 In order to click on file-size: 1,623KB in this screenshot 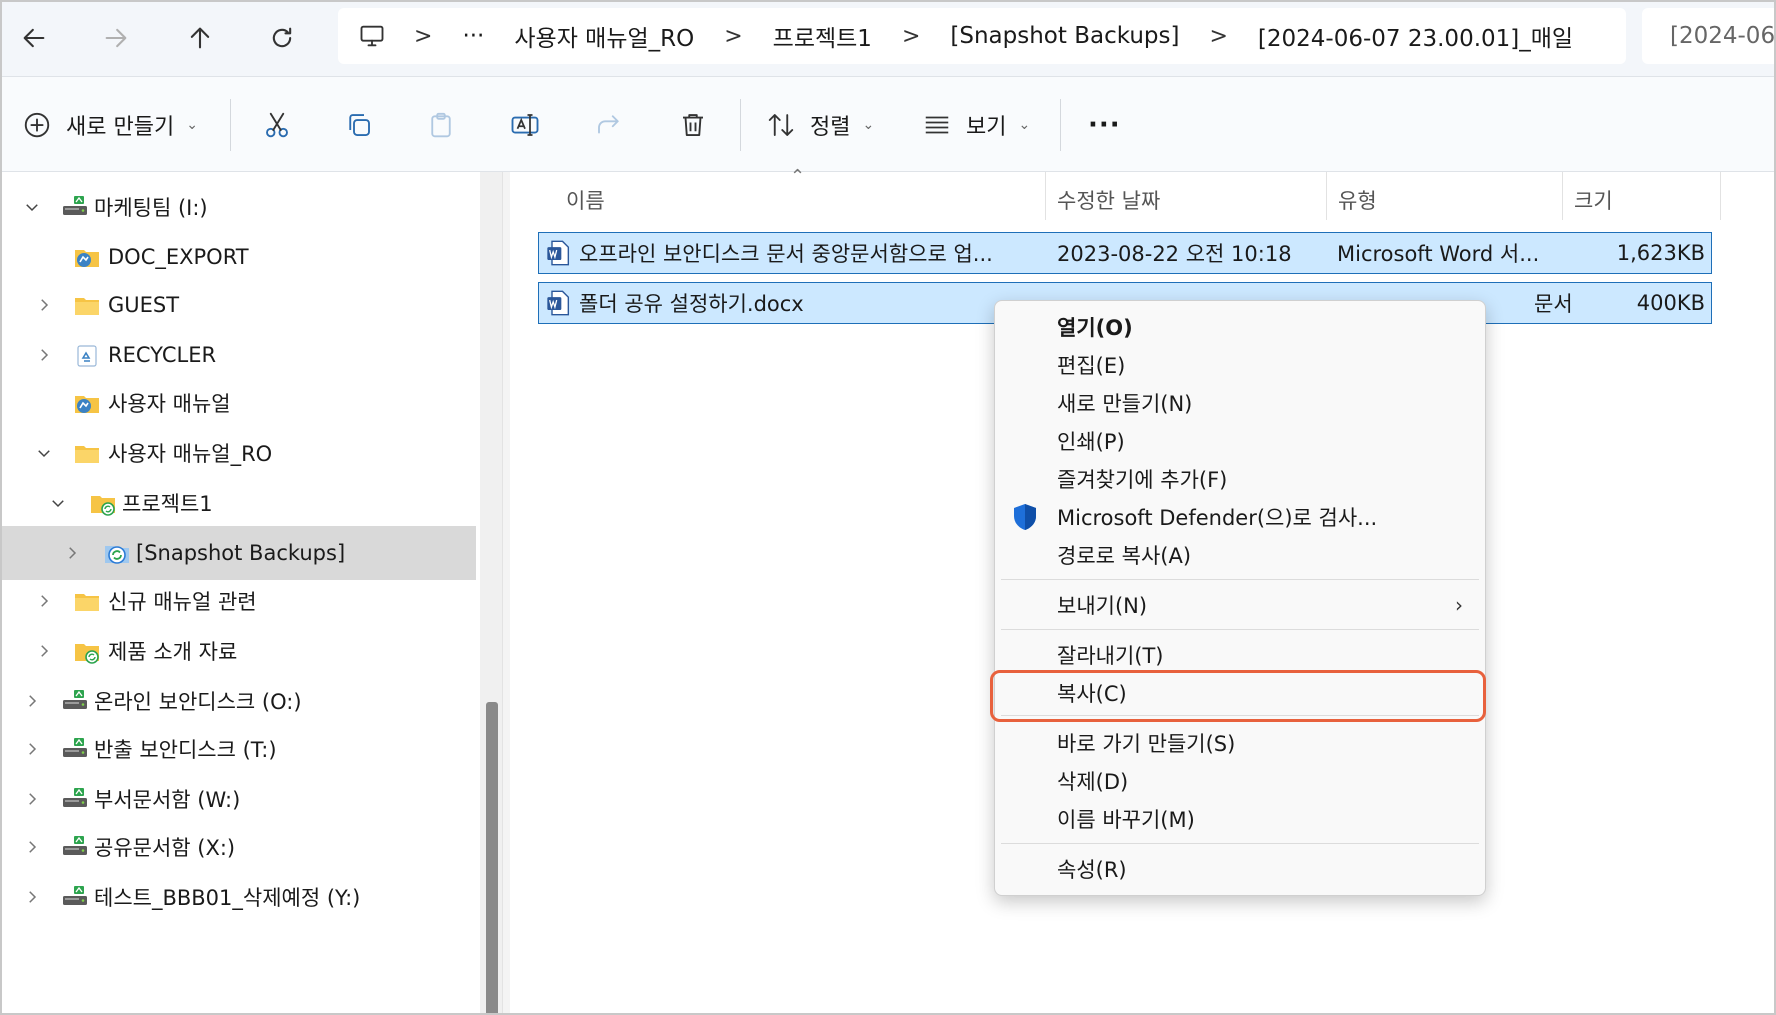, I will do `click(1660, 253)`.